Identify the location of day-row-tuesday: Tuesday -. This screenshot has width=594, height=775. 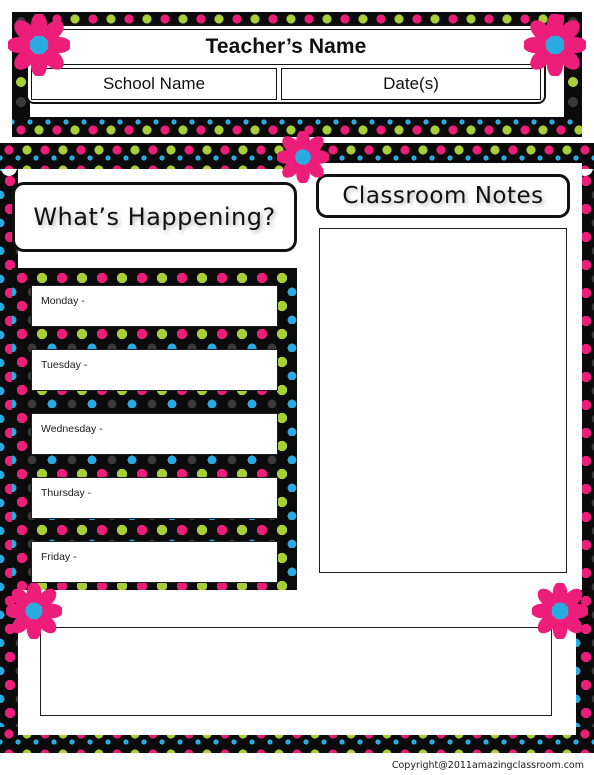
(154, 370).